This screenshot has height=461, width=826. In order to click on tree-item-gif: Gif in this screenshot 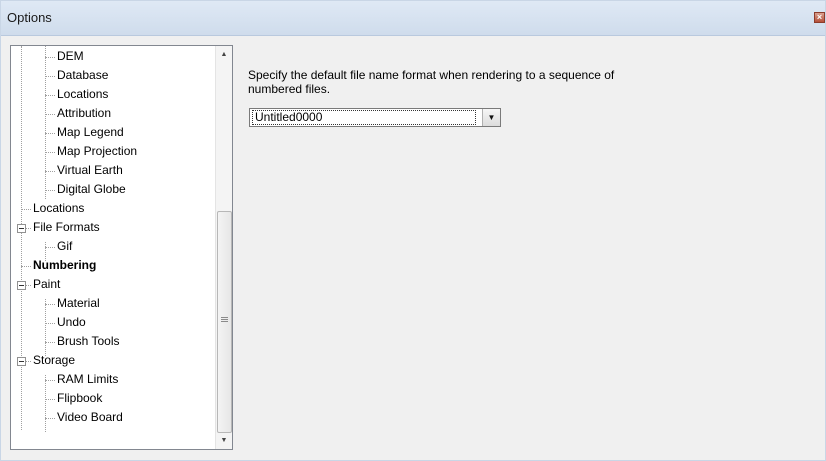, I will do `click(63, 246)`.